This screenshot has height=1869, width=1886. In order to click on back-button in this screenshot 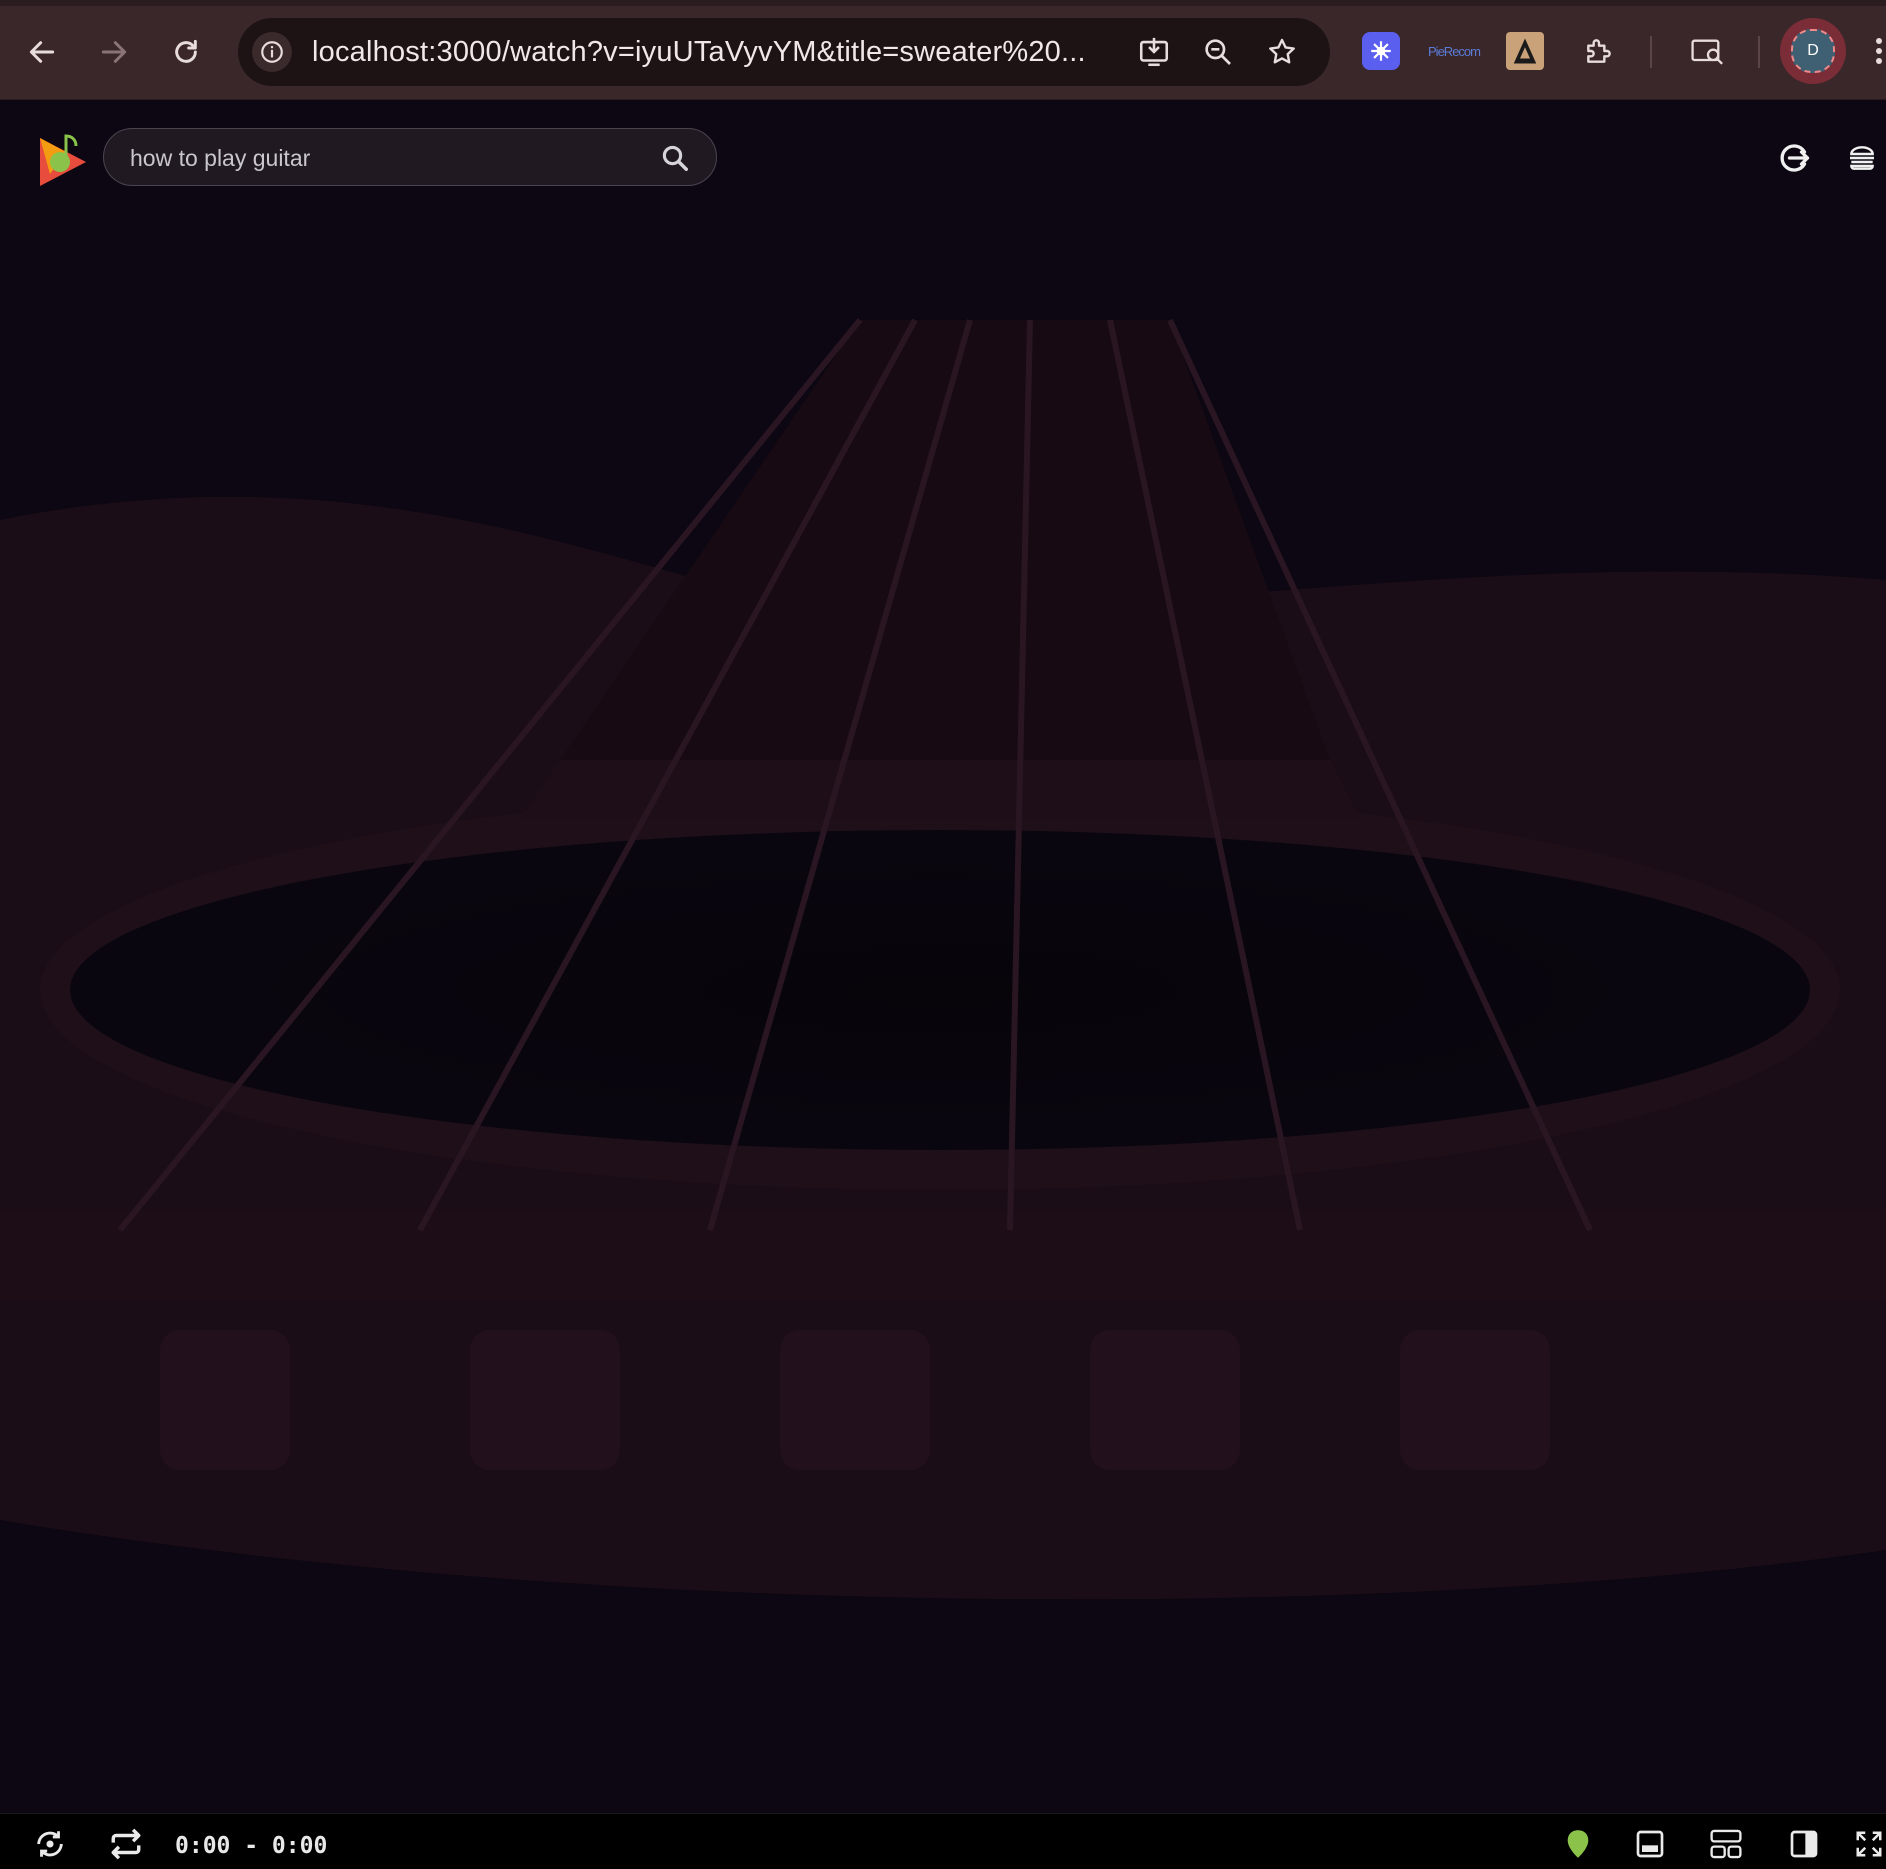, I will do `click(42, 52)`.